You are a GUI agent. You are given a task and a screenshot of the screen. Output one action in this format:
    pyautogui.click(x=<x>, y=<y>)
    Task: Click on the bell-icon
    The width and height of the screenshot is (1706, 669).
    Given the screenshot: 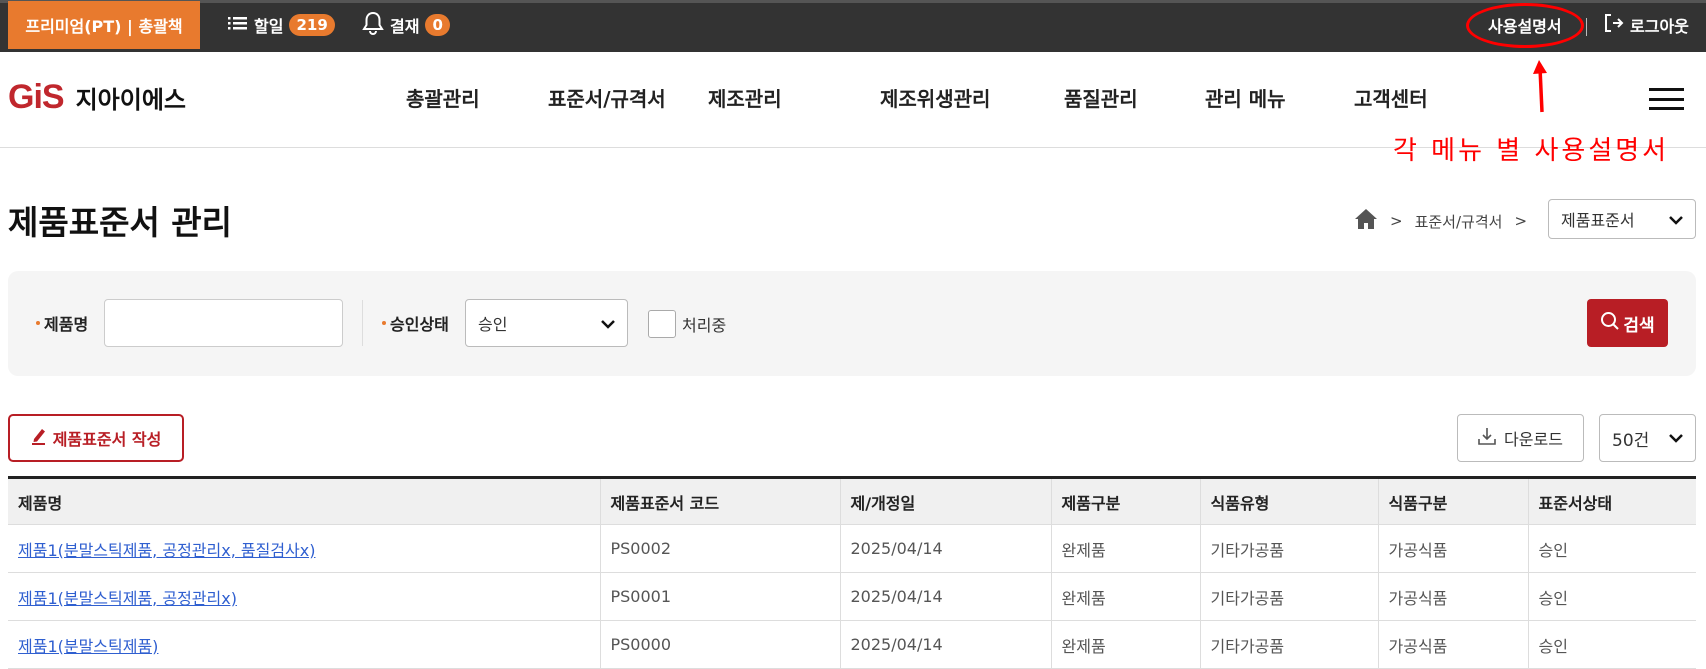 What is the action you would take?
    pyautogui.click(x=373, y=25)
    